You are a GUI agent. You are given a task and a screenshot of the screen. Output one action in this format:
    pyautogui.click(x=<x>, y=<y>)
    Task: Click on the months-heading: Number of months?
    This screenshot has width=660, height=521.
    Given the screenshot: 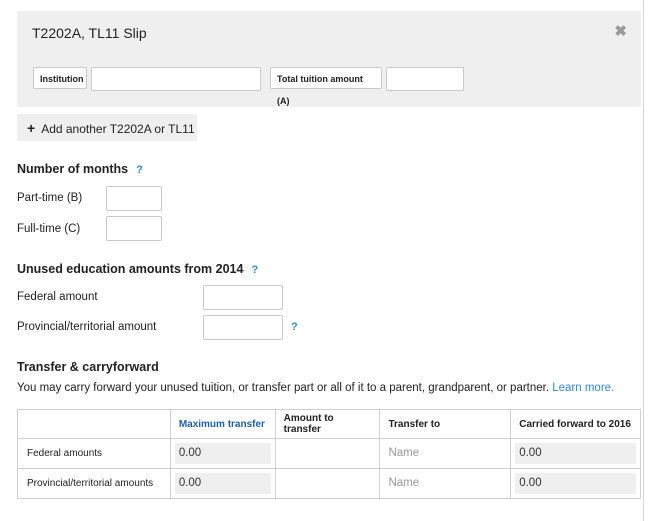 What is the action you would take?
    pyautogui.click(x=80, y=169)
    